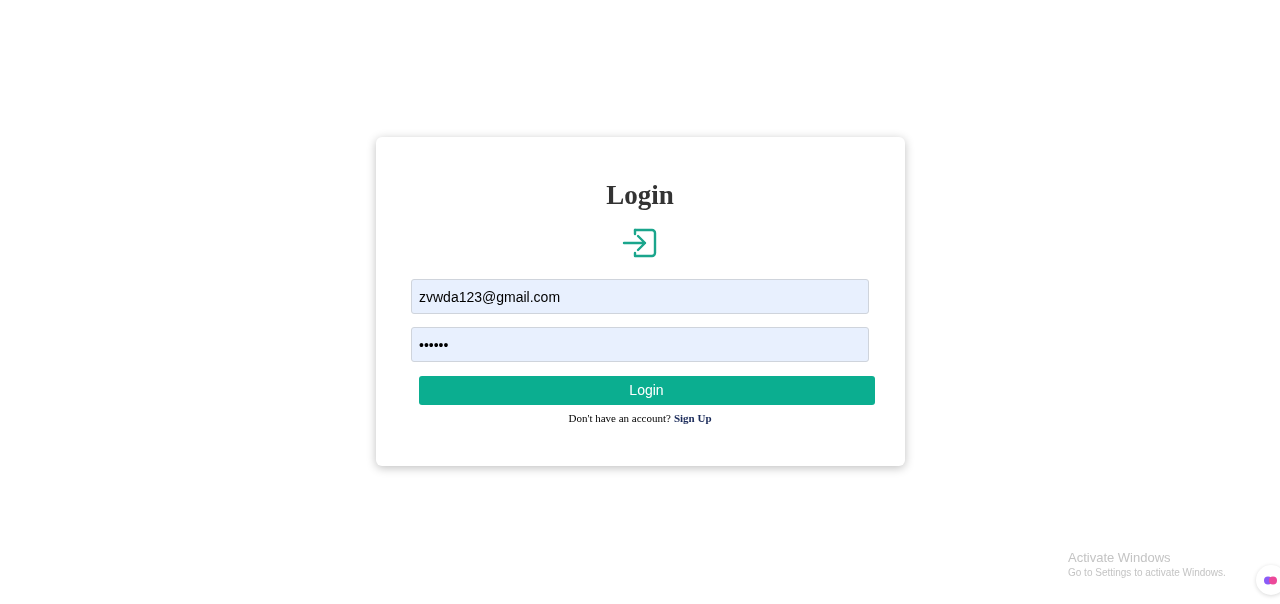 Image resolution: width=1280 pixels, height=604 pixels. I want to click on signup-link: Sign Up, so click(692, 418).